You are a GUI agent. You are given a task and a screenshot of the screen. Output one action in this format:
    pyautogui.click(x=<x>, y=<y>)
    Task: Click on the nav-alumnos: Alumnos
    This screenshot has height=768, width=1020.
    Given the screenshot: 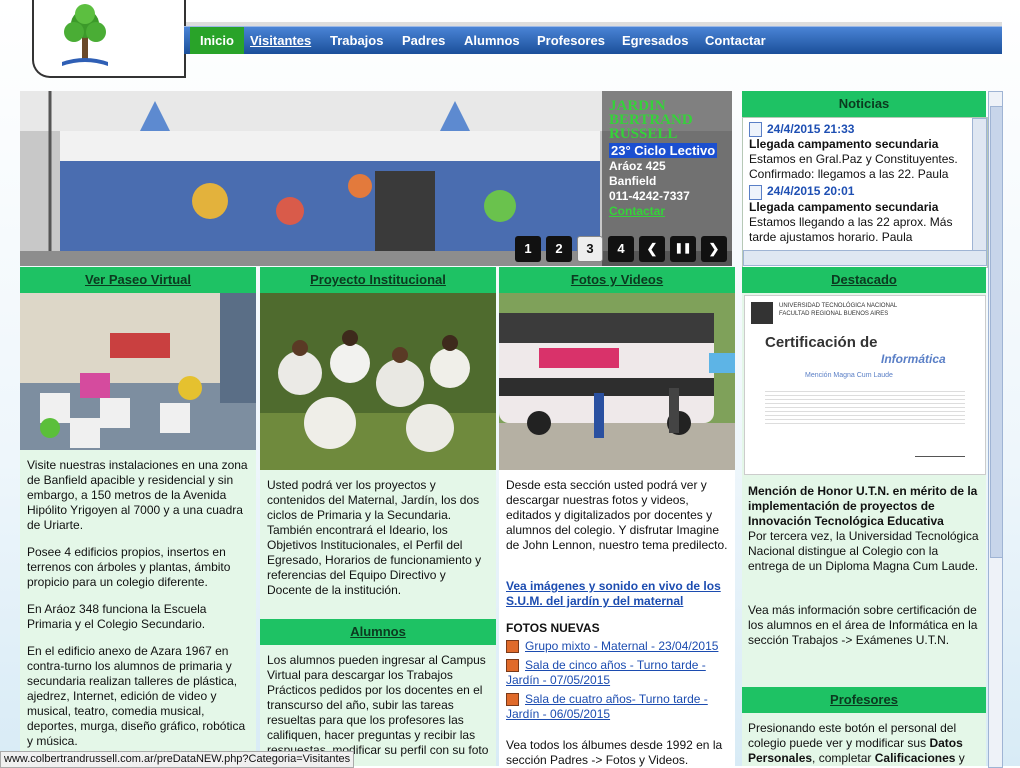 What is the action you would take?
    pyautogui.click(x=492, y=40)
    